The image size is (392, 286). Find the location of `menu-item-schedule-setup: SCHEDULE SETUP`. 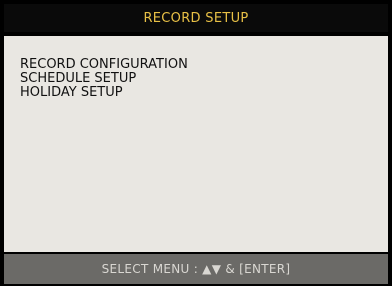

menu-item-schedule-setup: SCHEDULE SETUP is located at coordinates (104, 79).